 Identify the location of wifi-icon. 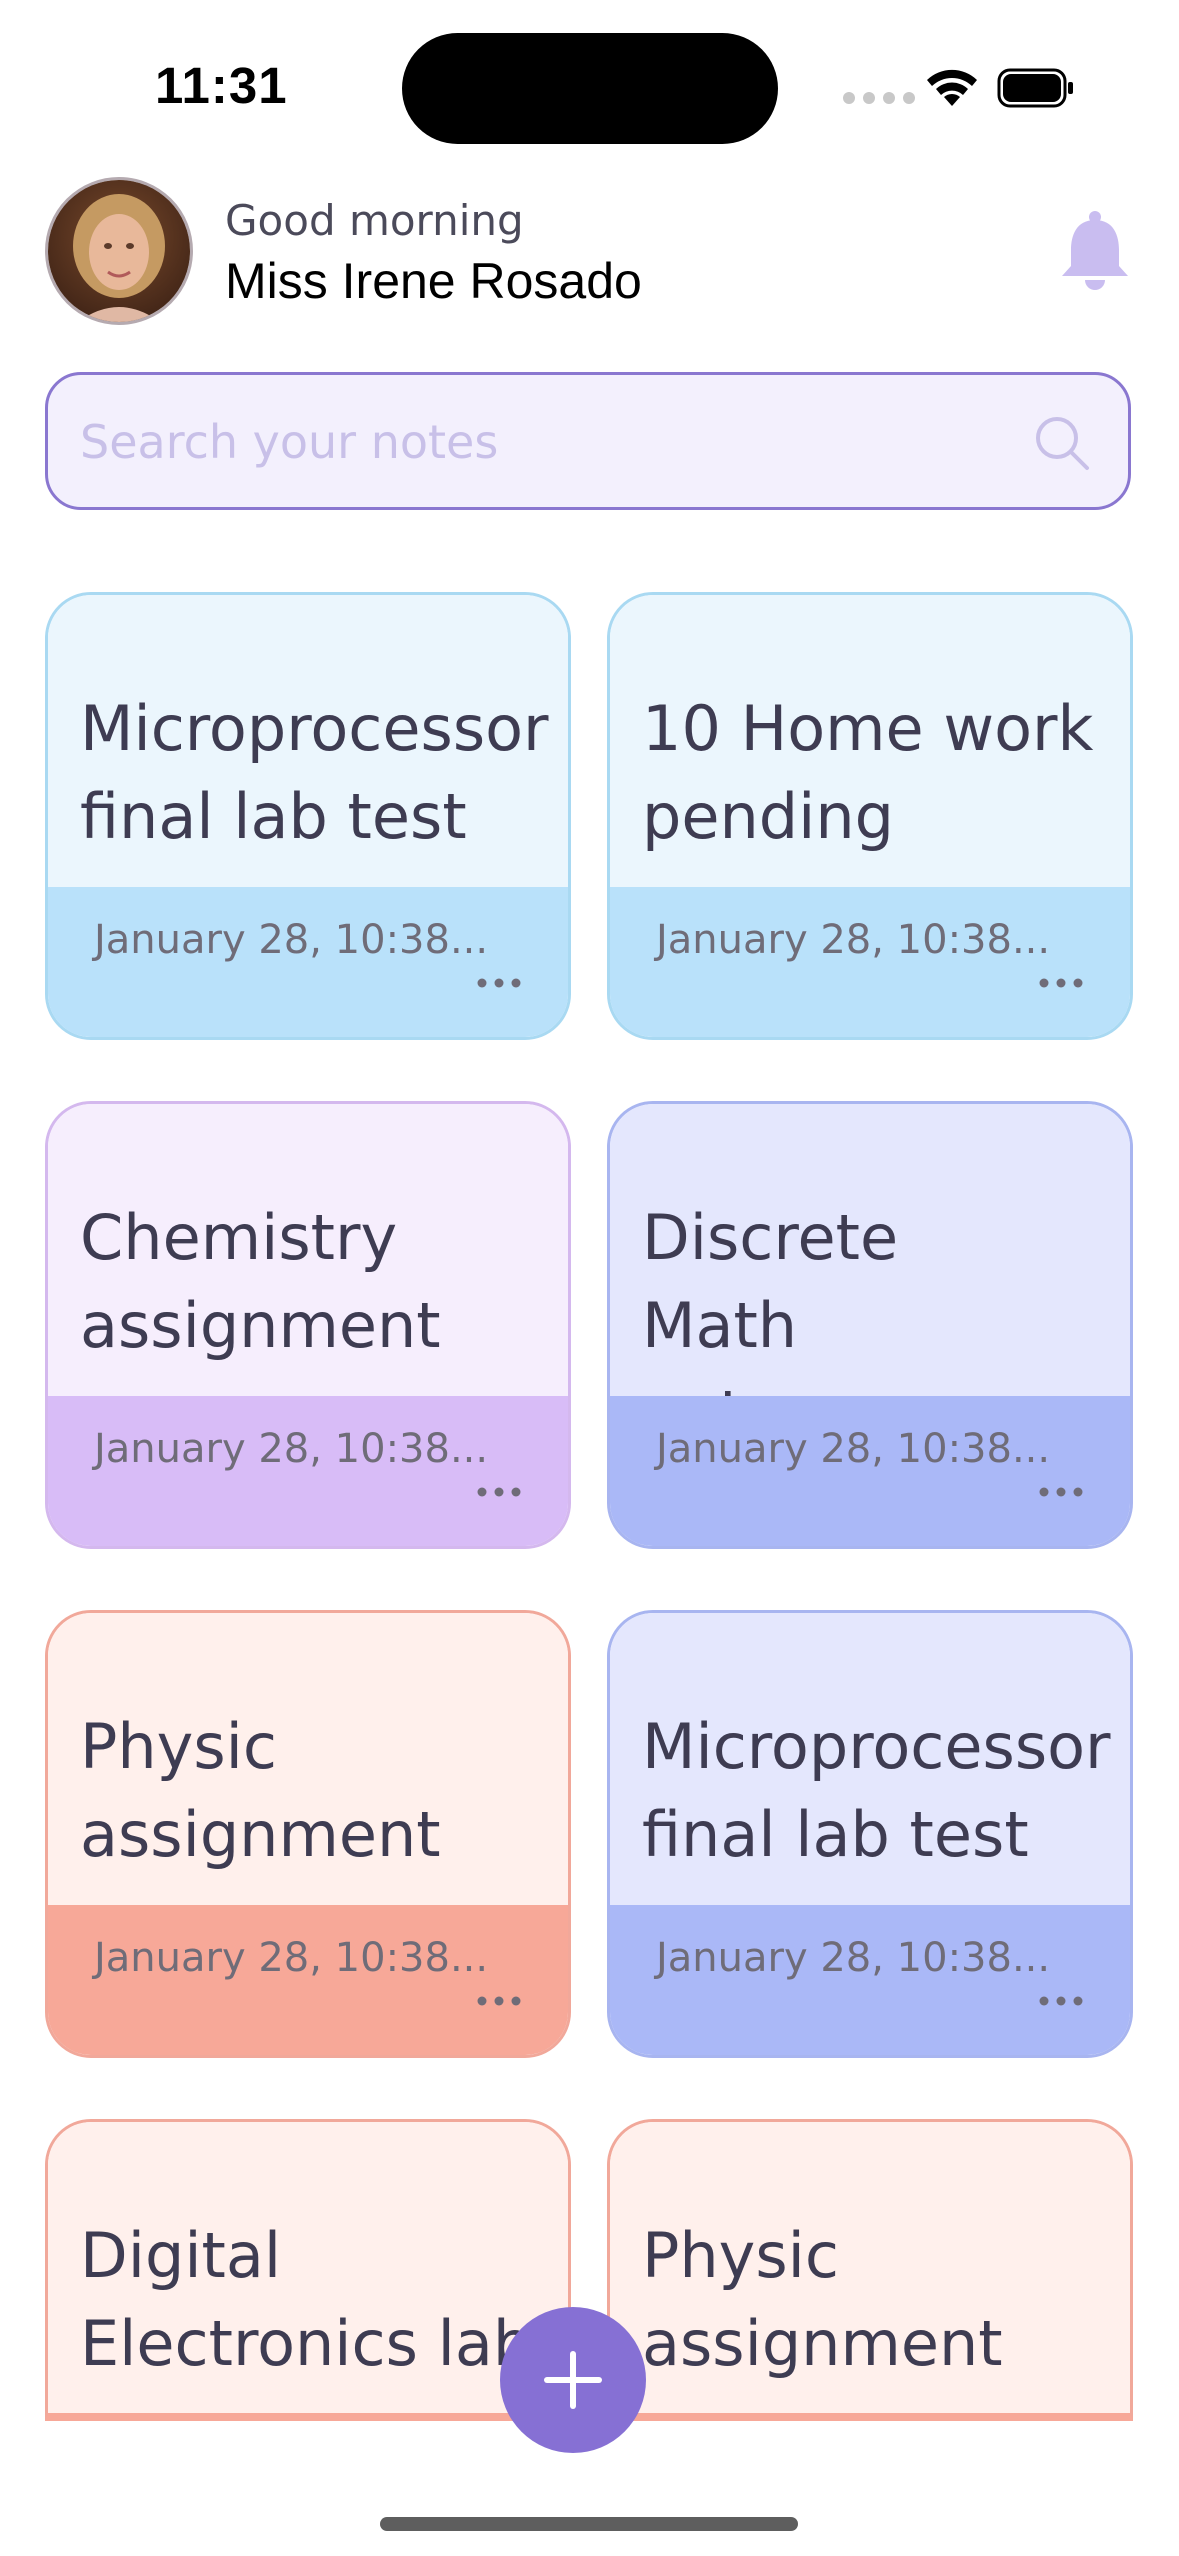
(952, 87).